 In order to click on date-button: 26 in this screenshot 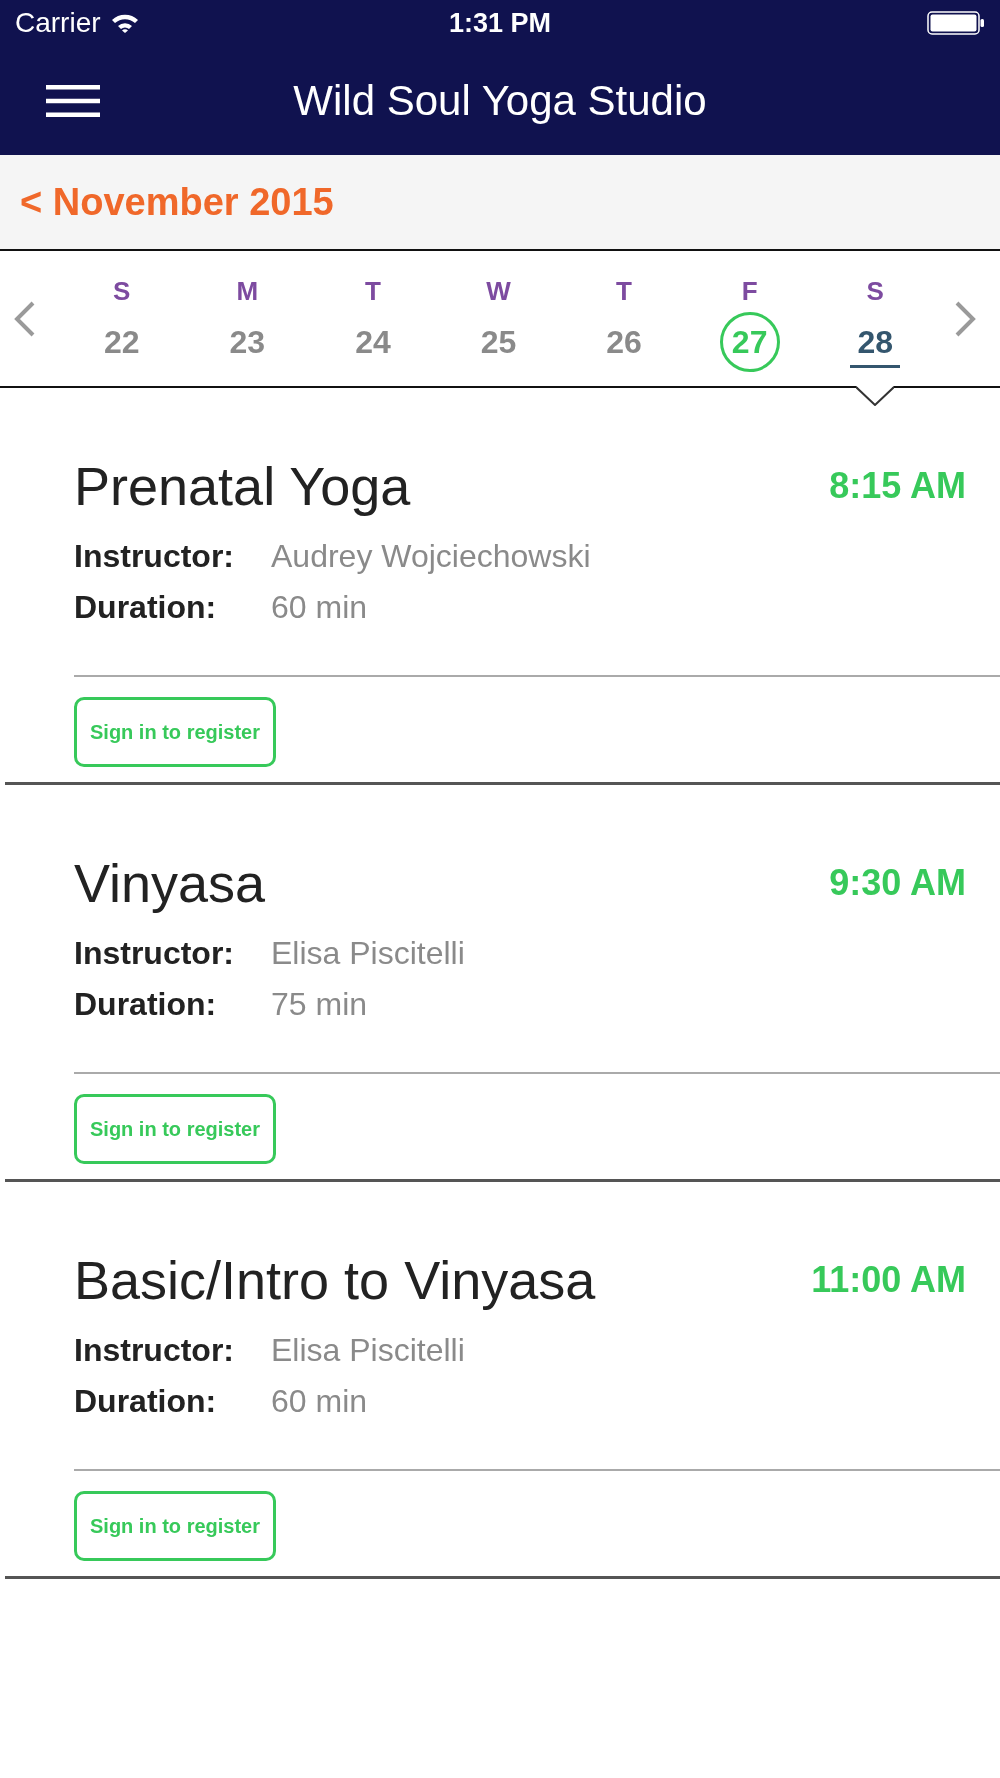, I will do `click(624, 342)`.